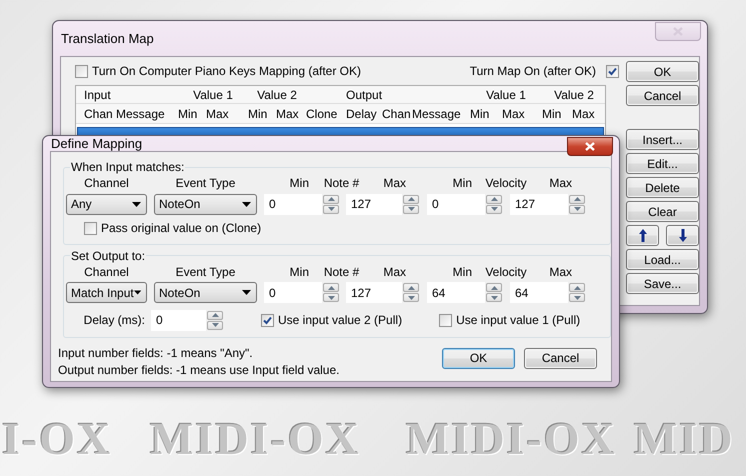 This screenshot has width=746, height=476. Describe the element at coordinates (342, 271) in the screenshot. I see `field-label: Note #` at that location.